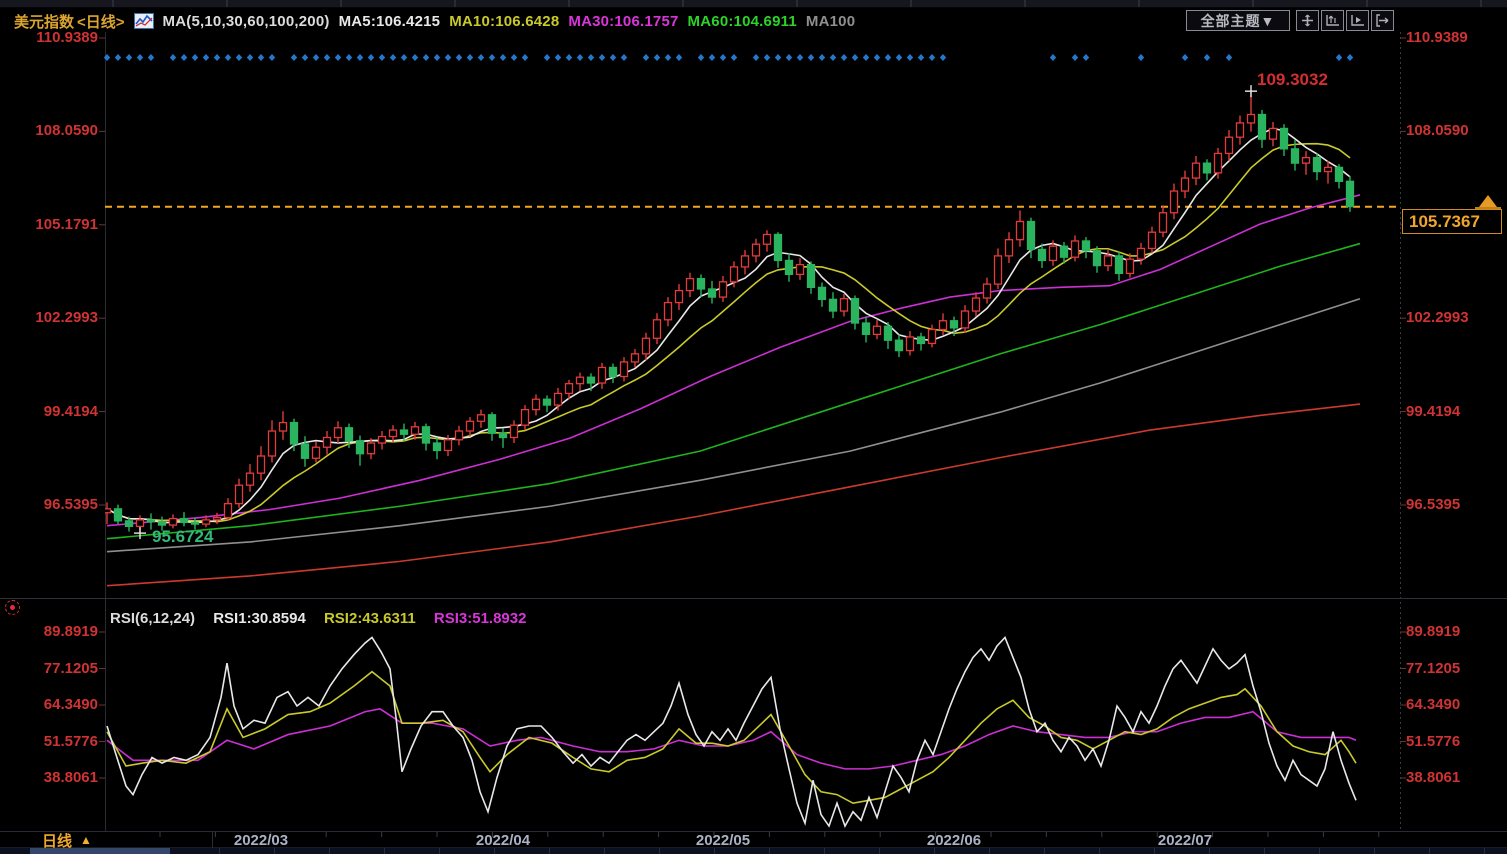 The image size is (1507, 854). Describe the element at coordinates (753, 4) in the screenshot. I see `cropped-toolbar-strip` at that location.